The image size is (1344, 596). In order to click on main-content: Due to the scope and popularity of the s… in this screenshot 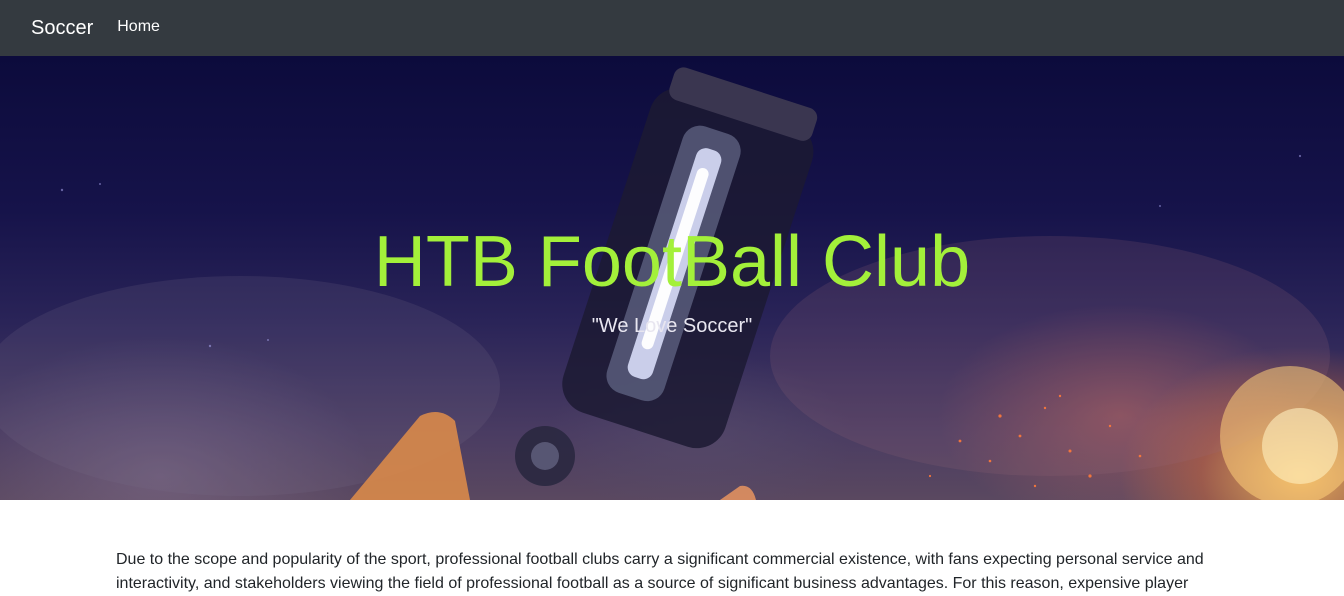, I will do `click(672, 572)`.